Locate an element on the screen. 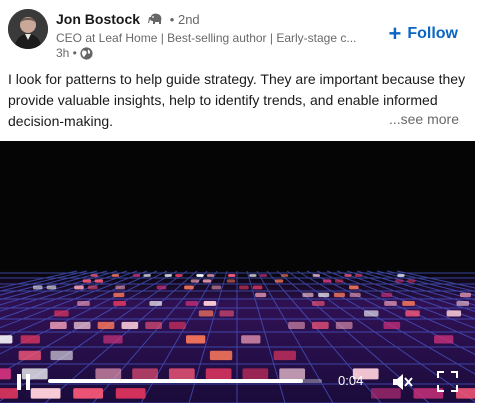 This screenshot has width=478, height=403. video-controls: 0:04 is located at coordinates (237, 381).